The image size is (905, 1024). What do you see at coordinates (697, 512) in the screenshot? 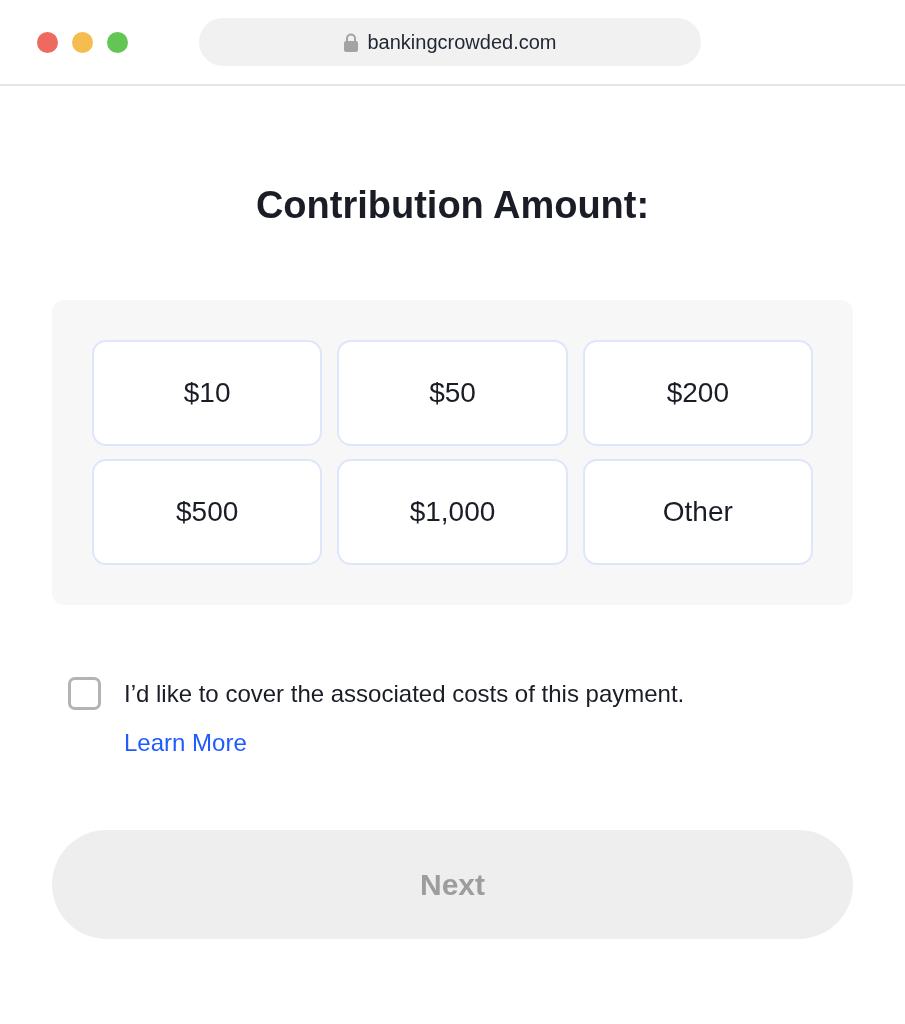
I see `amount-option-button: Other` at bounding box center [697, 512].